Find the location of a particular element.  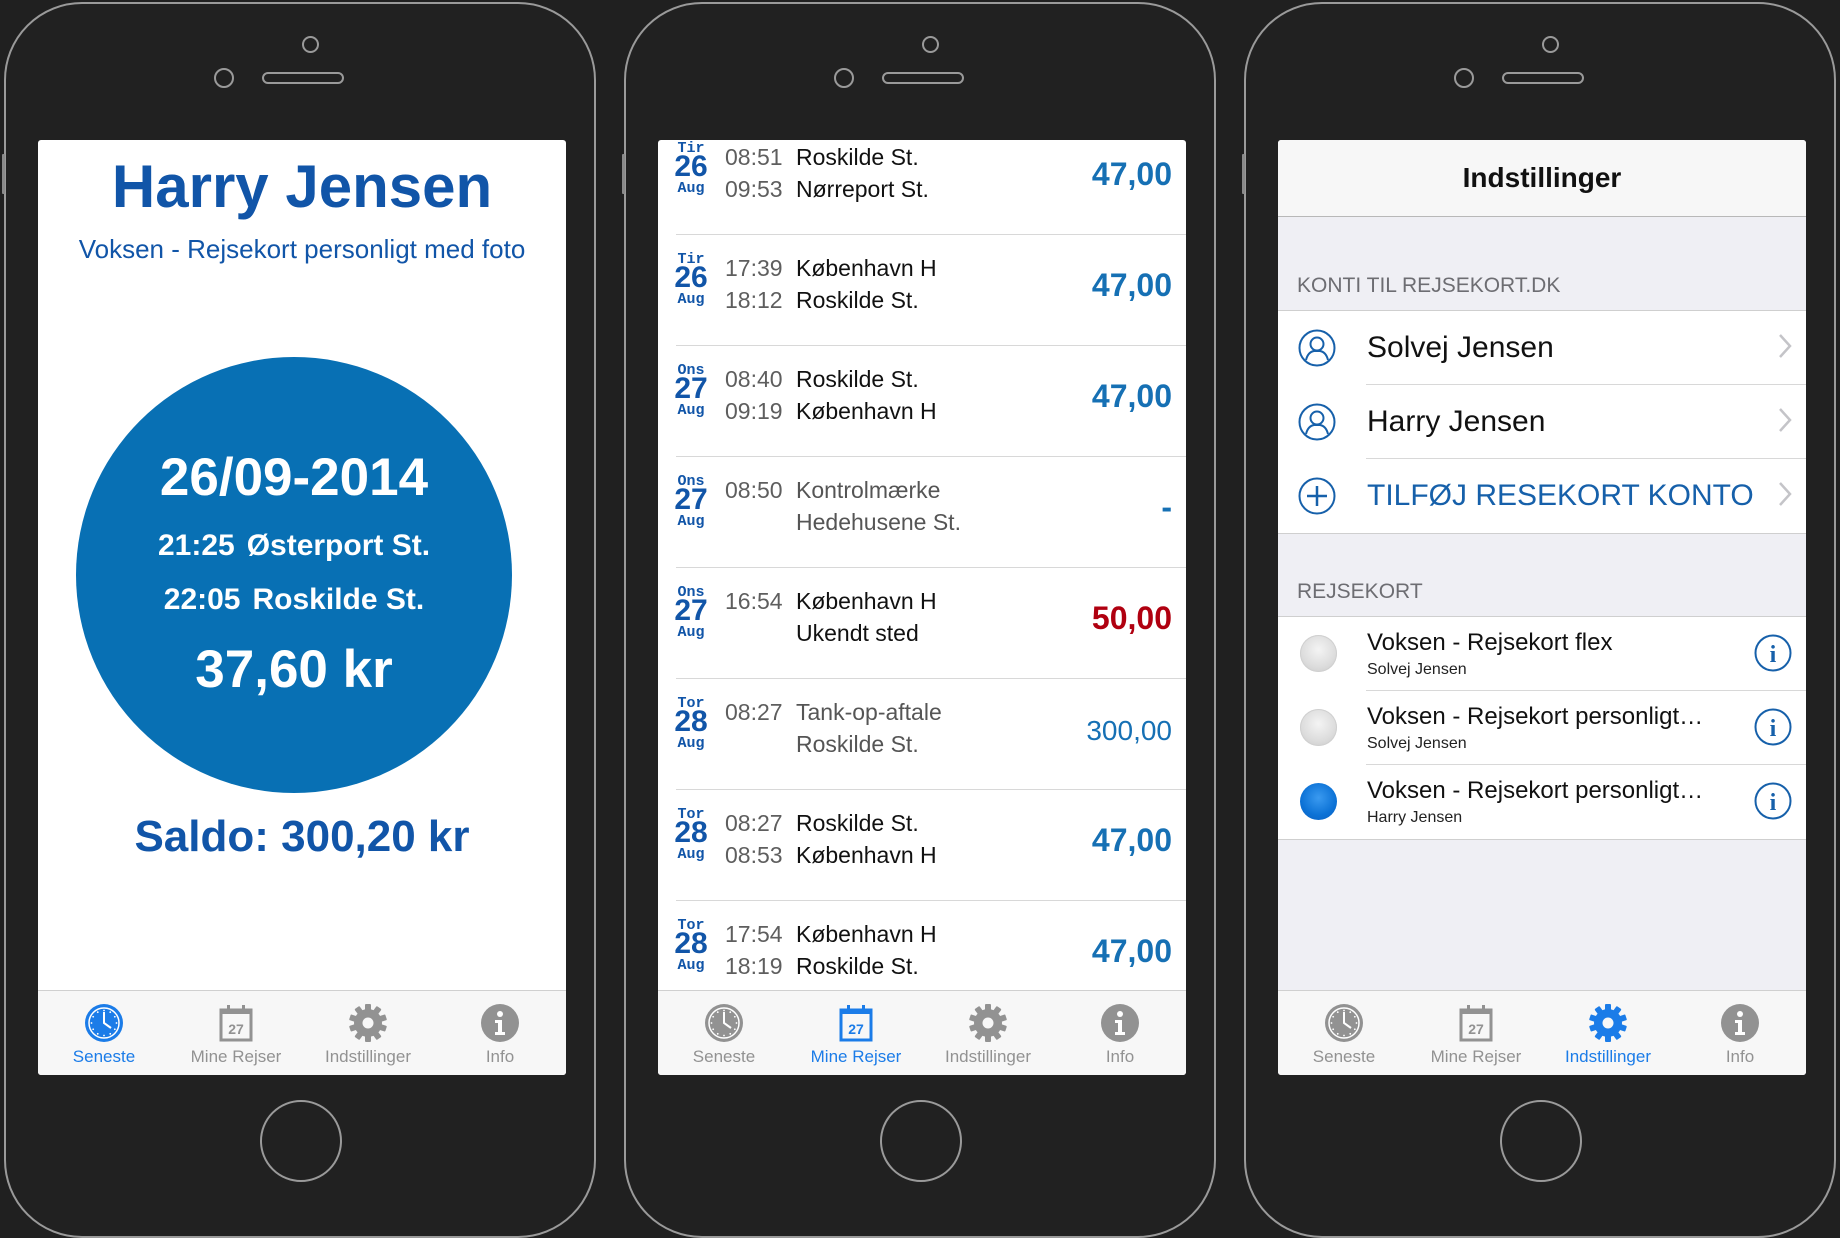

account-row-harry: Harry Jensen is located at coordinates (1542, 422).